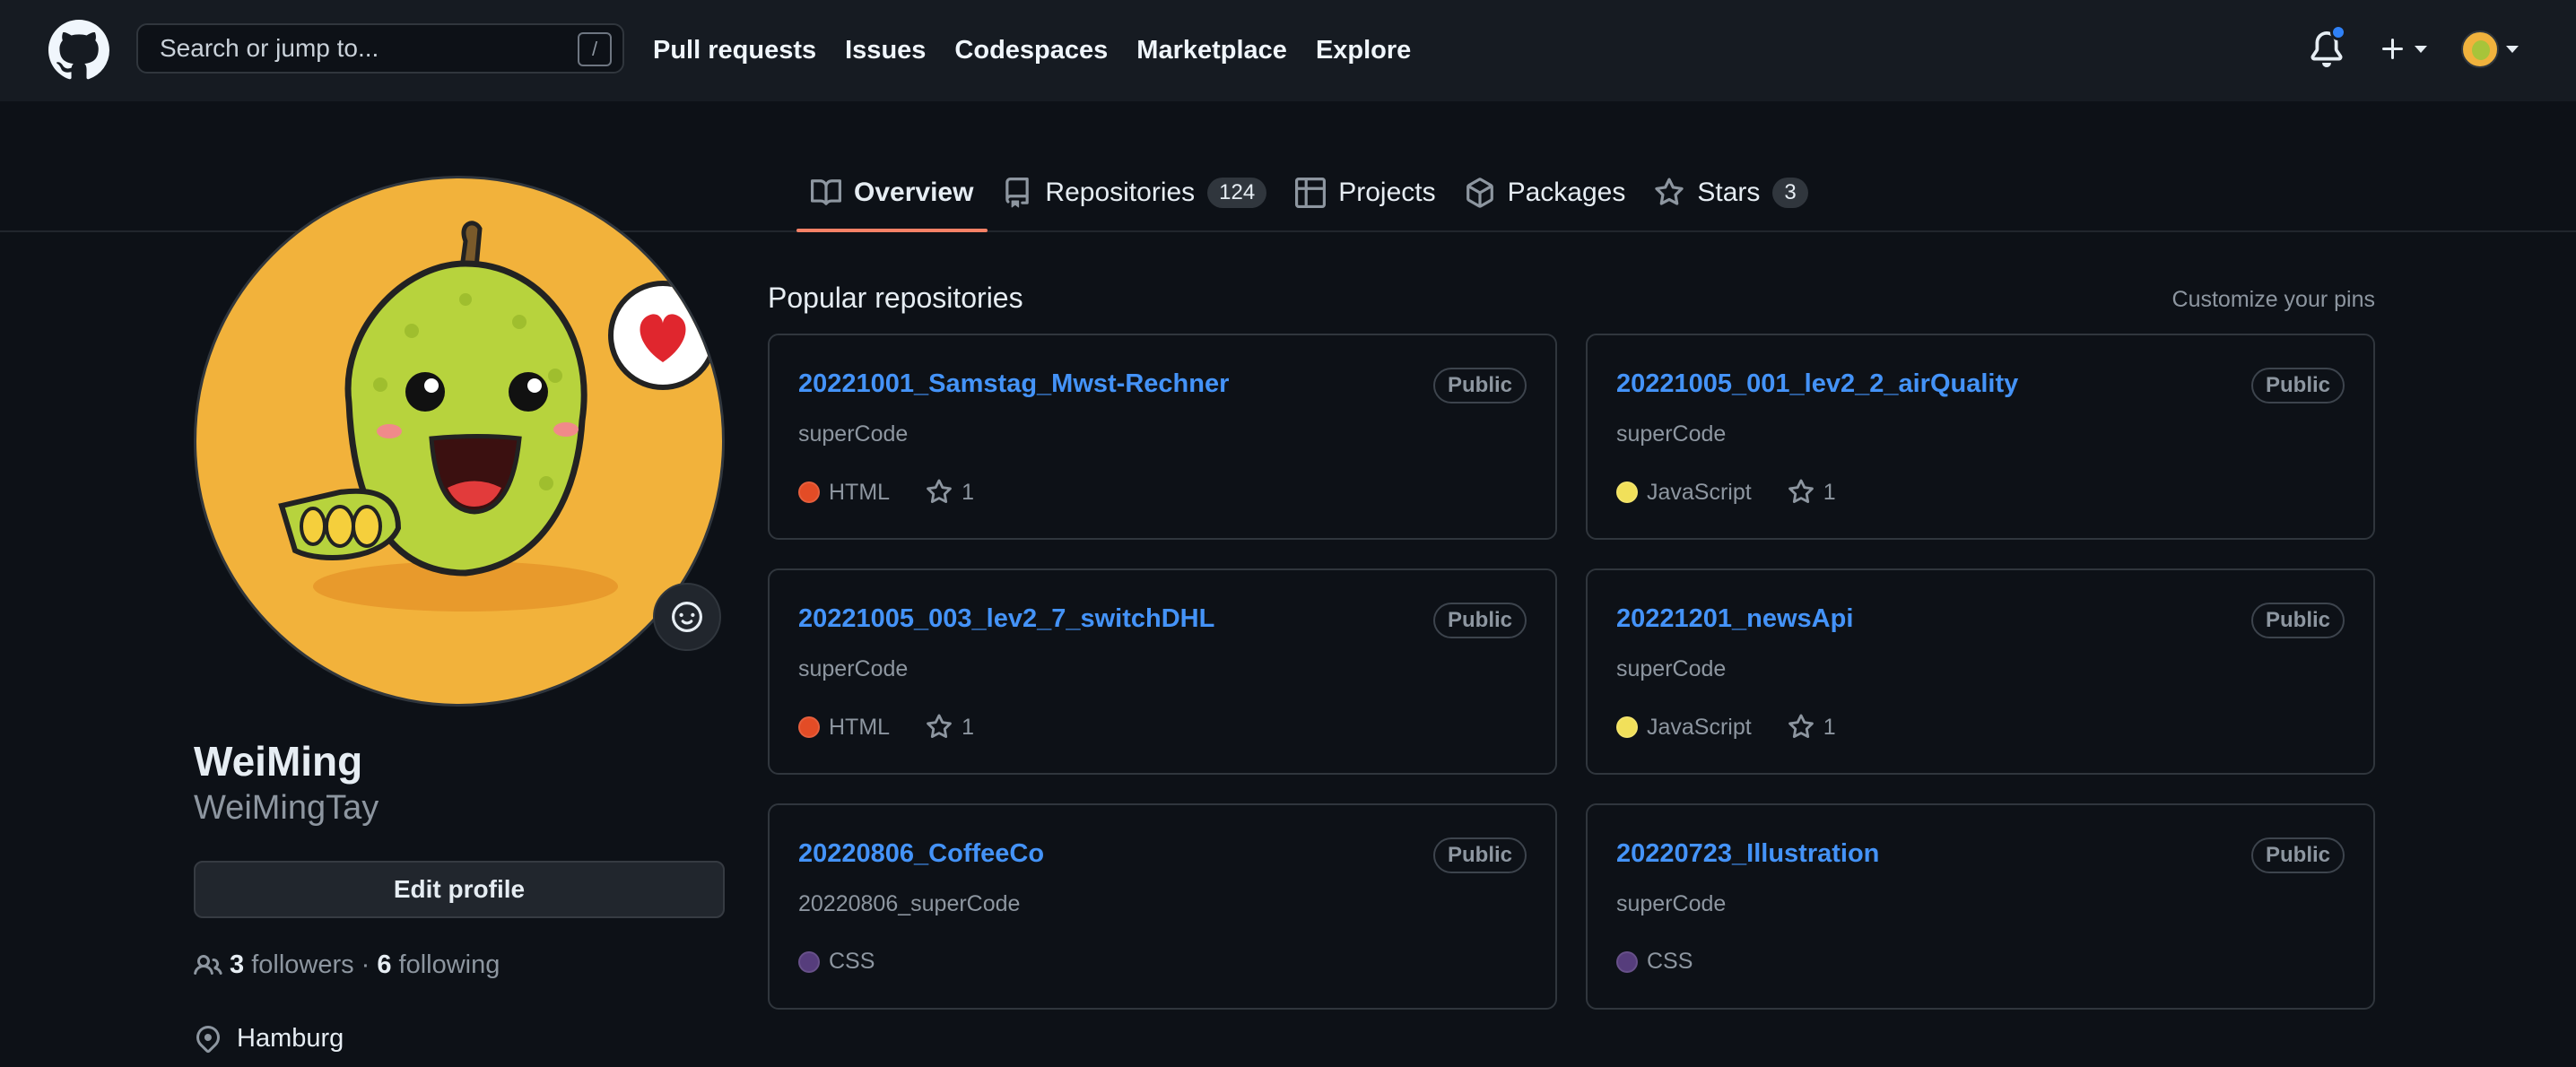  Describe the element at coordinates (595, 49) in the screenshot. I see `search-shortcut-key: /` at that location.